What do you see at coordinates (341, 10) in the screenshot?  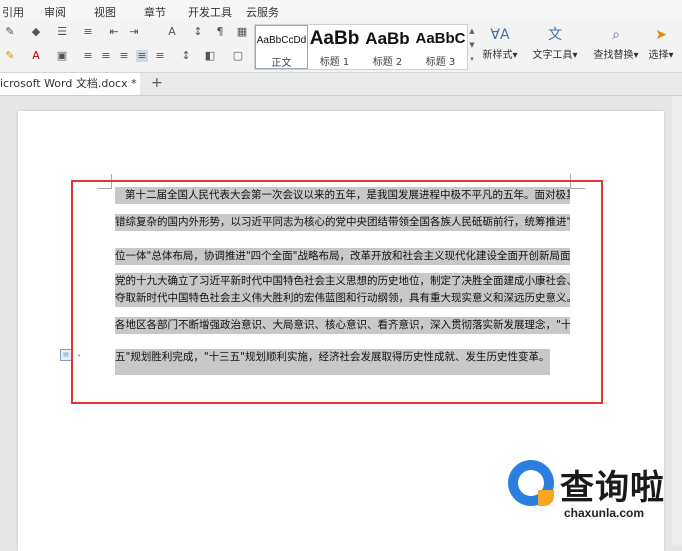 I see `menu-bar: 引用 审阅 视图 章节 开发工具 云服务` at bounding box center [341, 10].